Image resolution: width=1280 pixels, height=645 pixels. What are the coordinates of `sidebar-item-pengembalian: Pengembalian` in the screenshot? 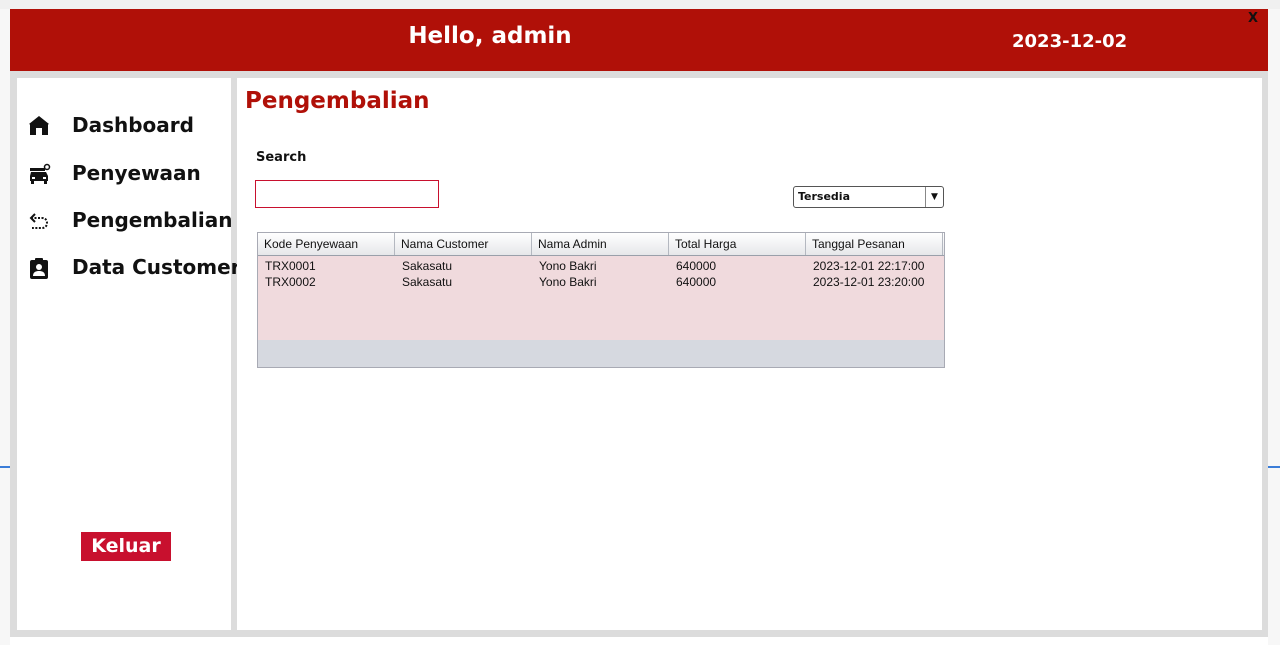 It's located at (125, 221).